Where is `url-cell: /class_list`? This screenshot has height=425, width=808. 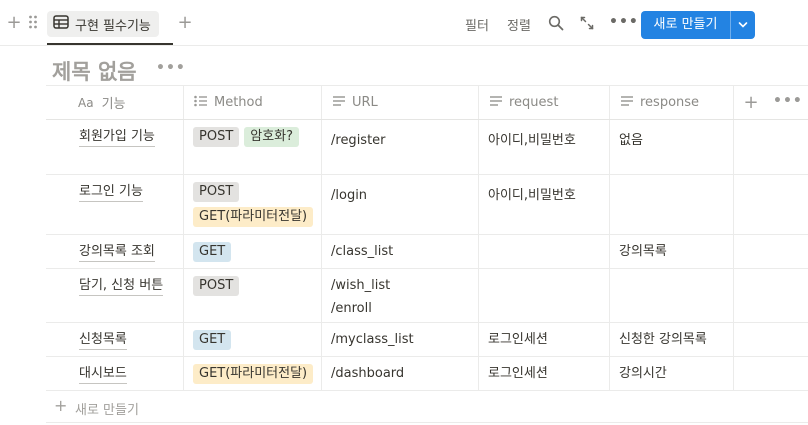 url-cell: /class_list is located at coordinates (400, 251).